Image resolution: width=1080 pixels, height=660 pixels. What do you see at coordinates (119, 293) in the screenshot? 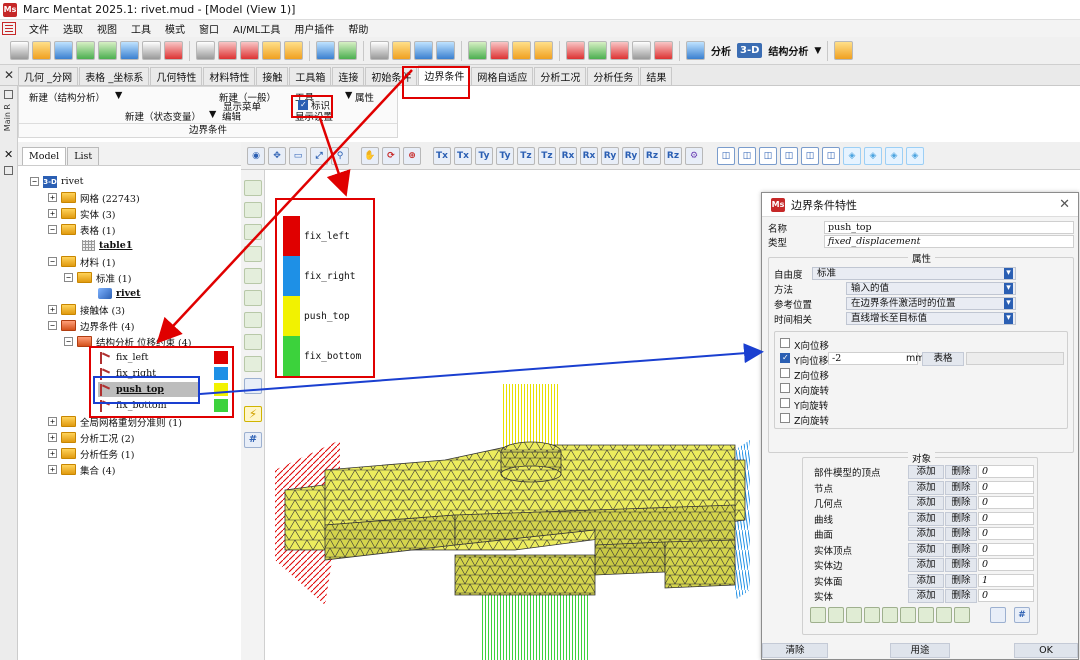
I see `tree-item-material-rivet: rivet` at bounding box center [119, 293].